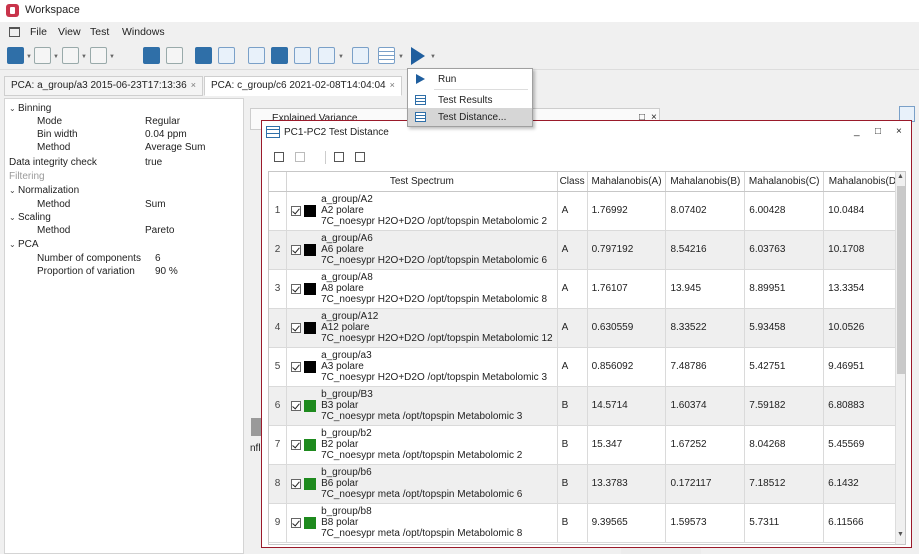 Image resolution: width=919 pixels, height=554 pixels. I want to click on row-number: 9, so click(278, 523).